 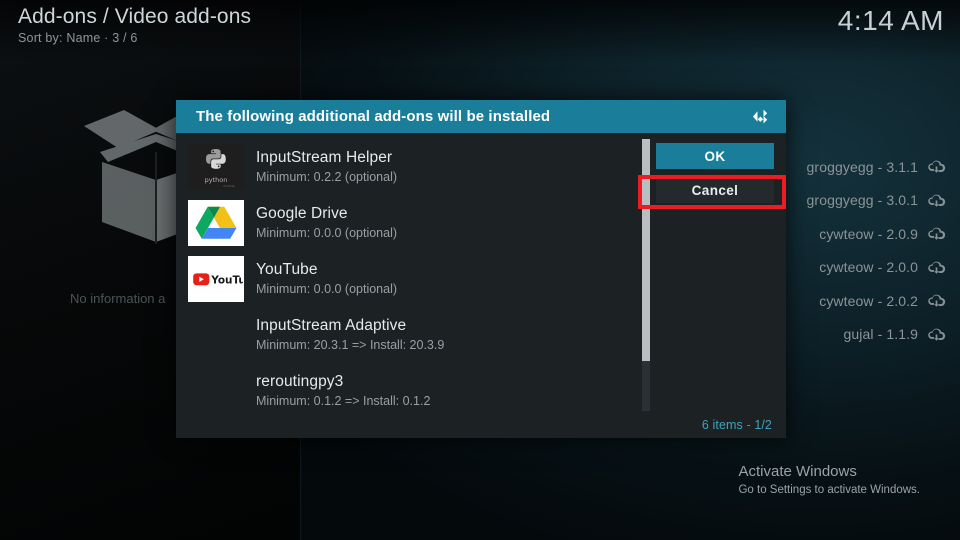 I want to click on svg-text: module, so click(x=228, y=186).